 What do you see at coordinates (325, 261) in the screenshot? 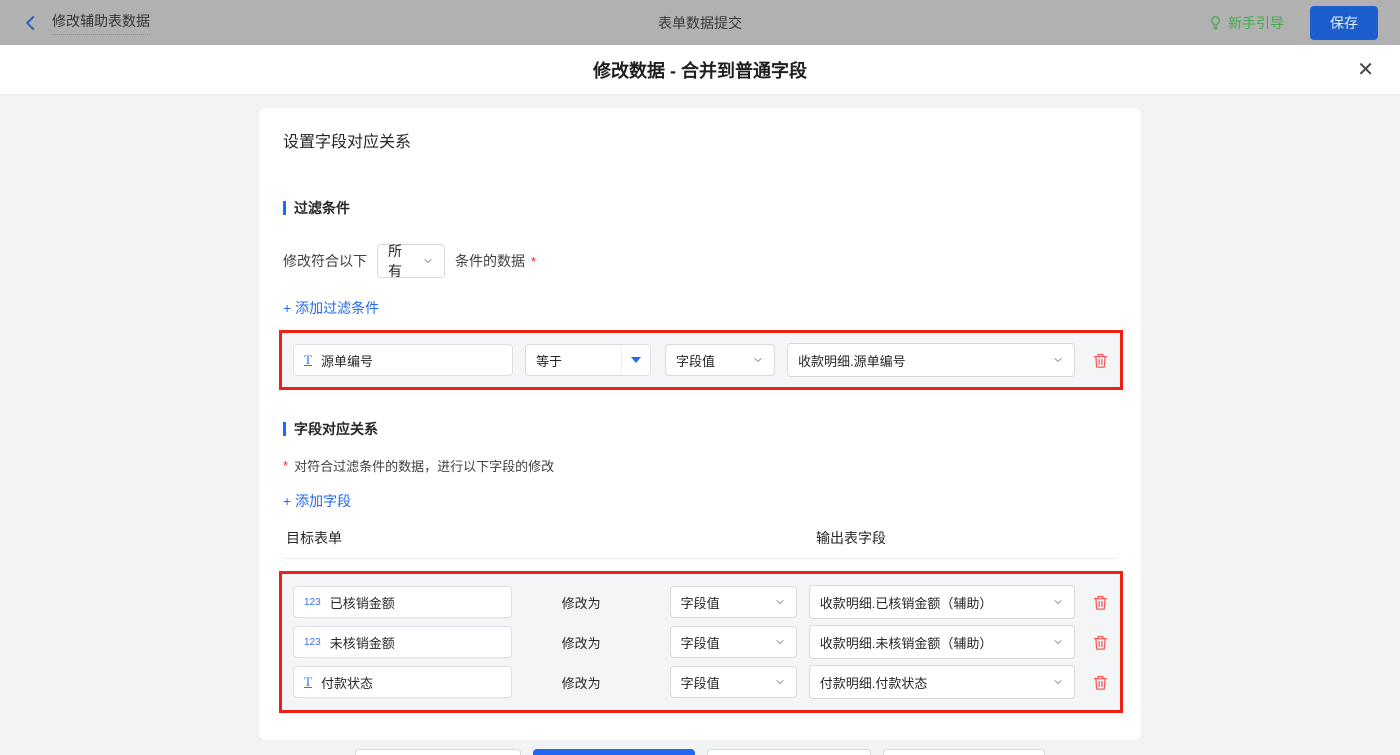
I see `match-prefix-label: 修改符合以下` at bounding box center [325, 261].